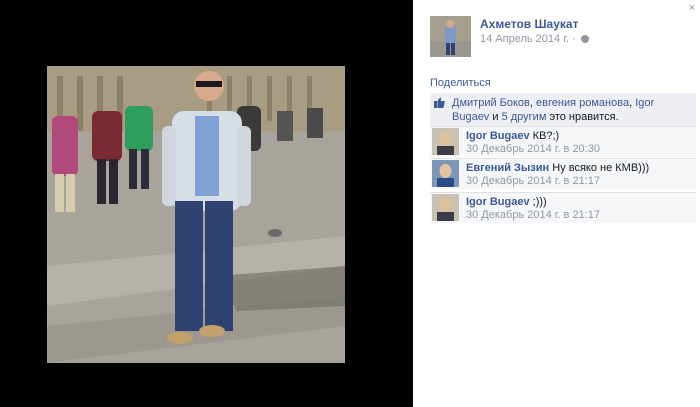  Describe the element at coordinates (692, 8) in the screenshot. I see `close-icon: ×` at that location.